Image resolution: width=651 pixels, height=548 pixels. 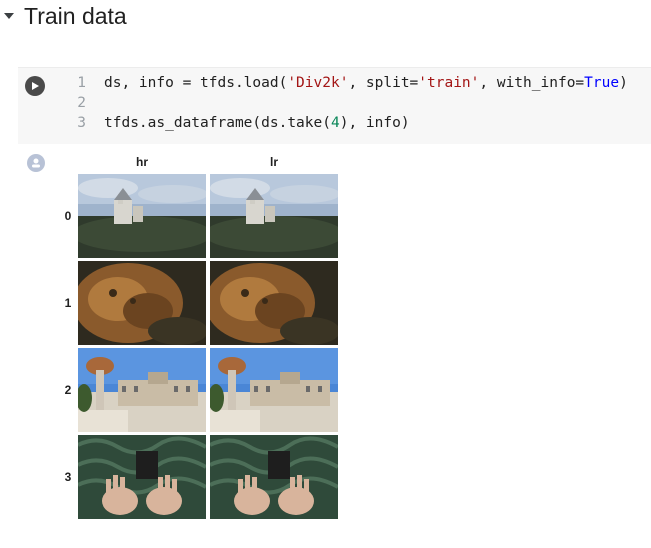 What do you see at coordinates (68, 162) in the screenshot?
I see `index-header` at bounding box center [68, 162].